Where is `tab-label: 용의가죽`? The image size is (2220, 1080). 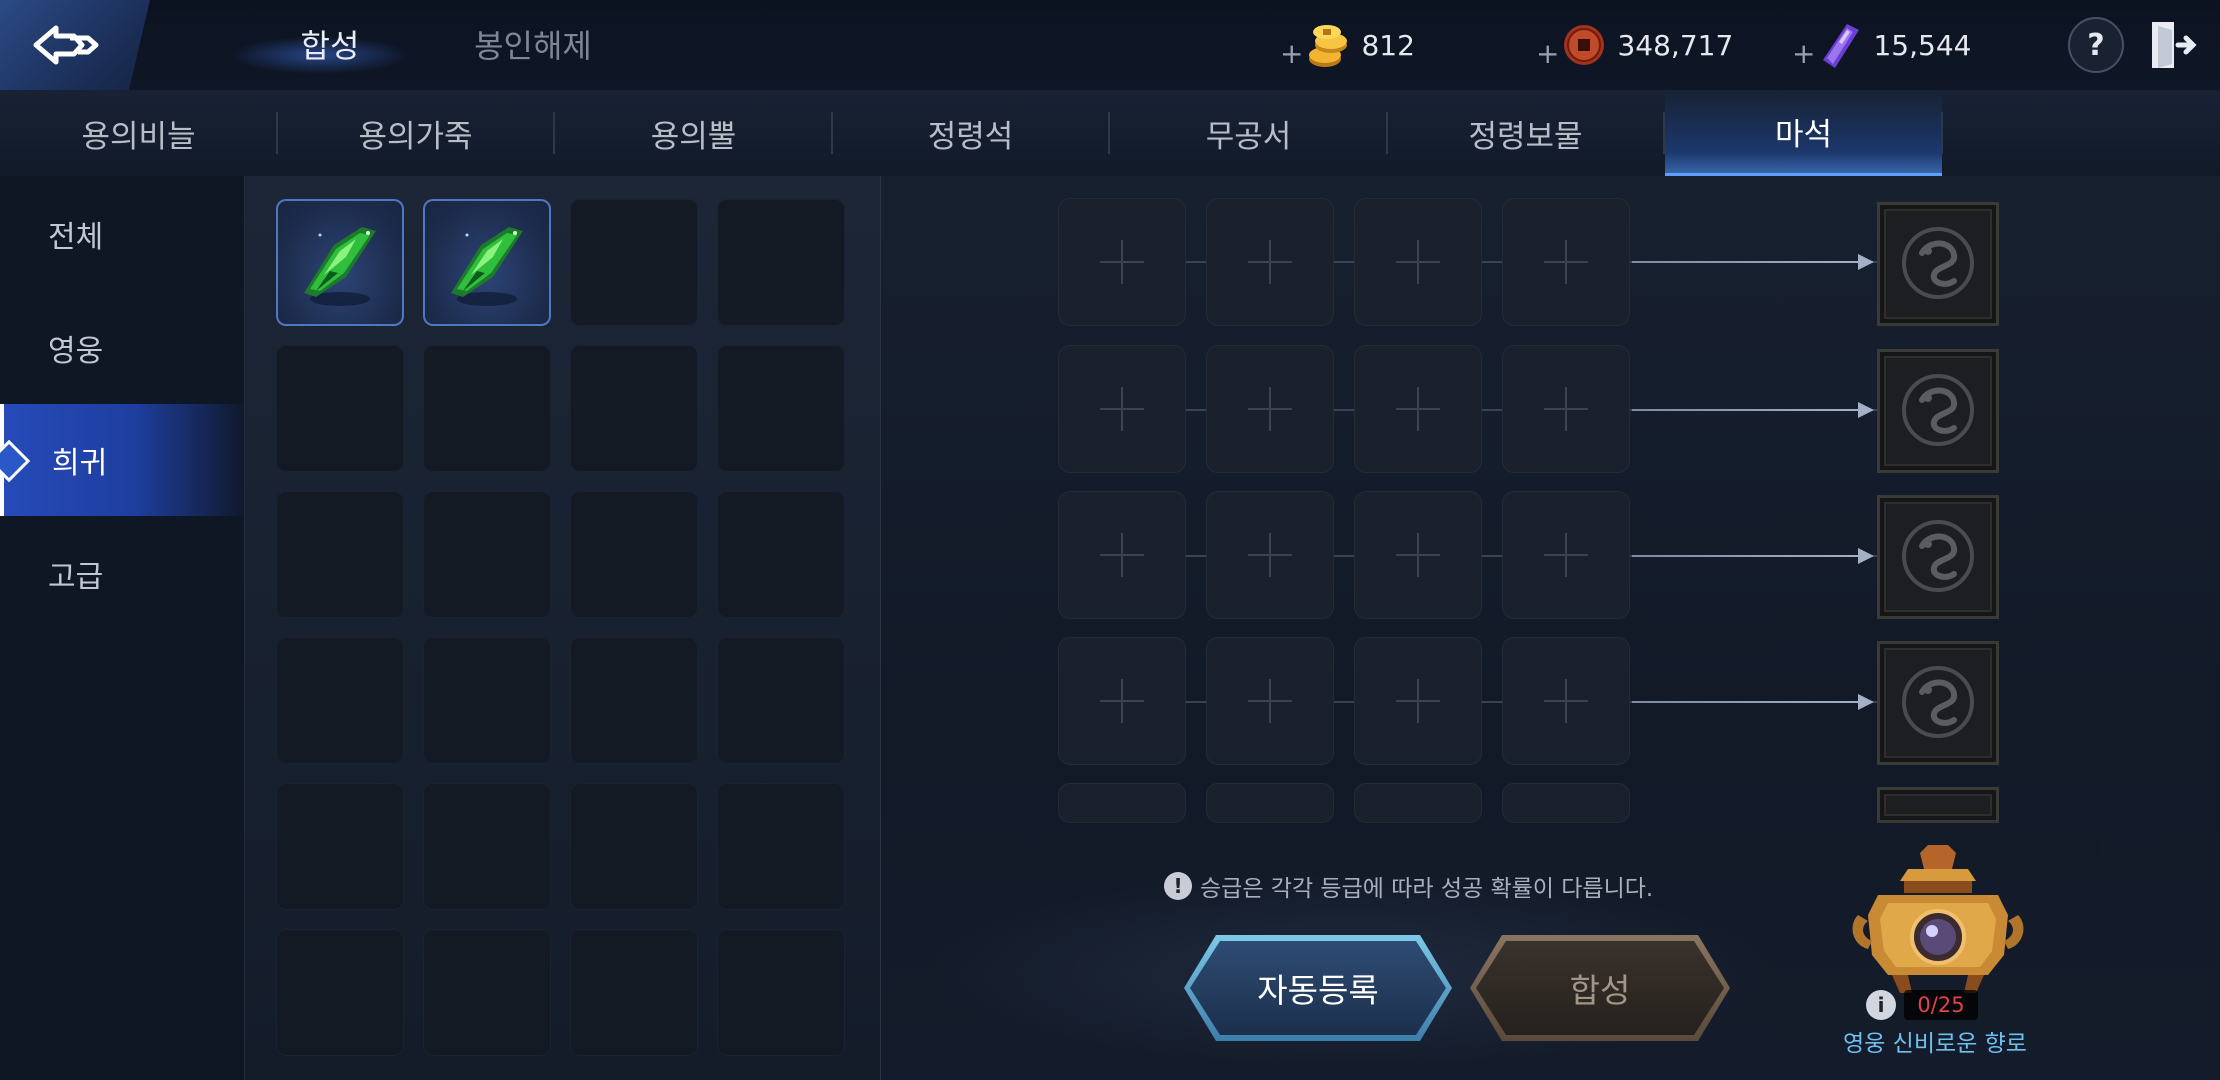 tab-label: 용의가죽 is located at coordinates (415, 136).